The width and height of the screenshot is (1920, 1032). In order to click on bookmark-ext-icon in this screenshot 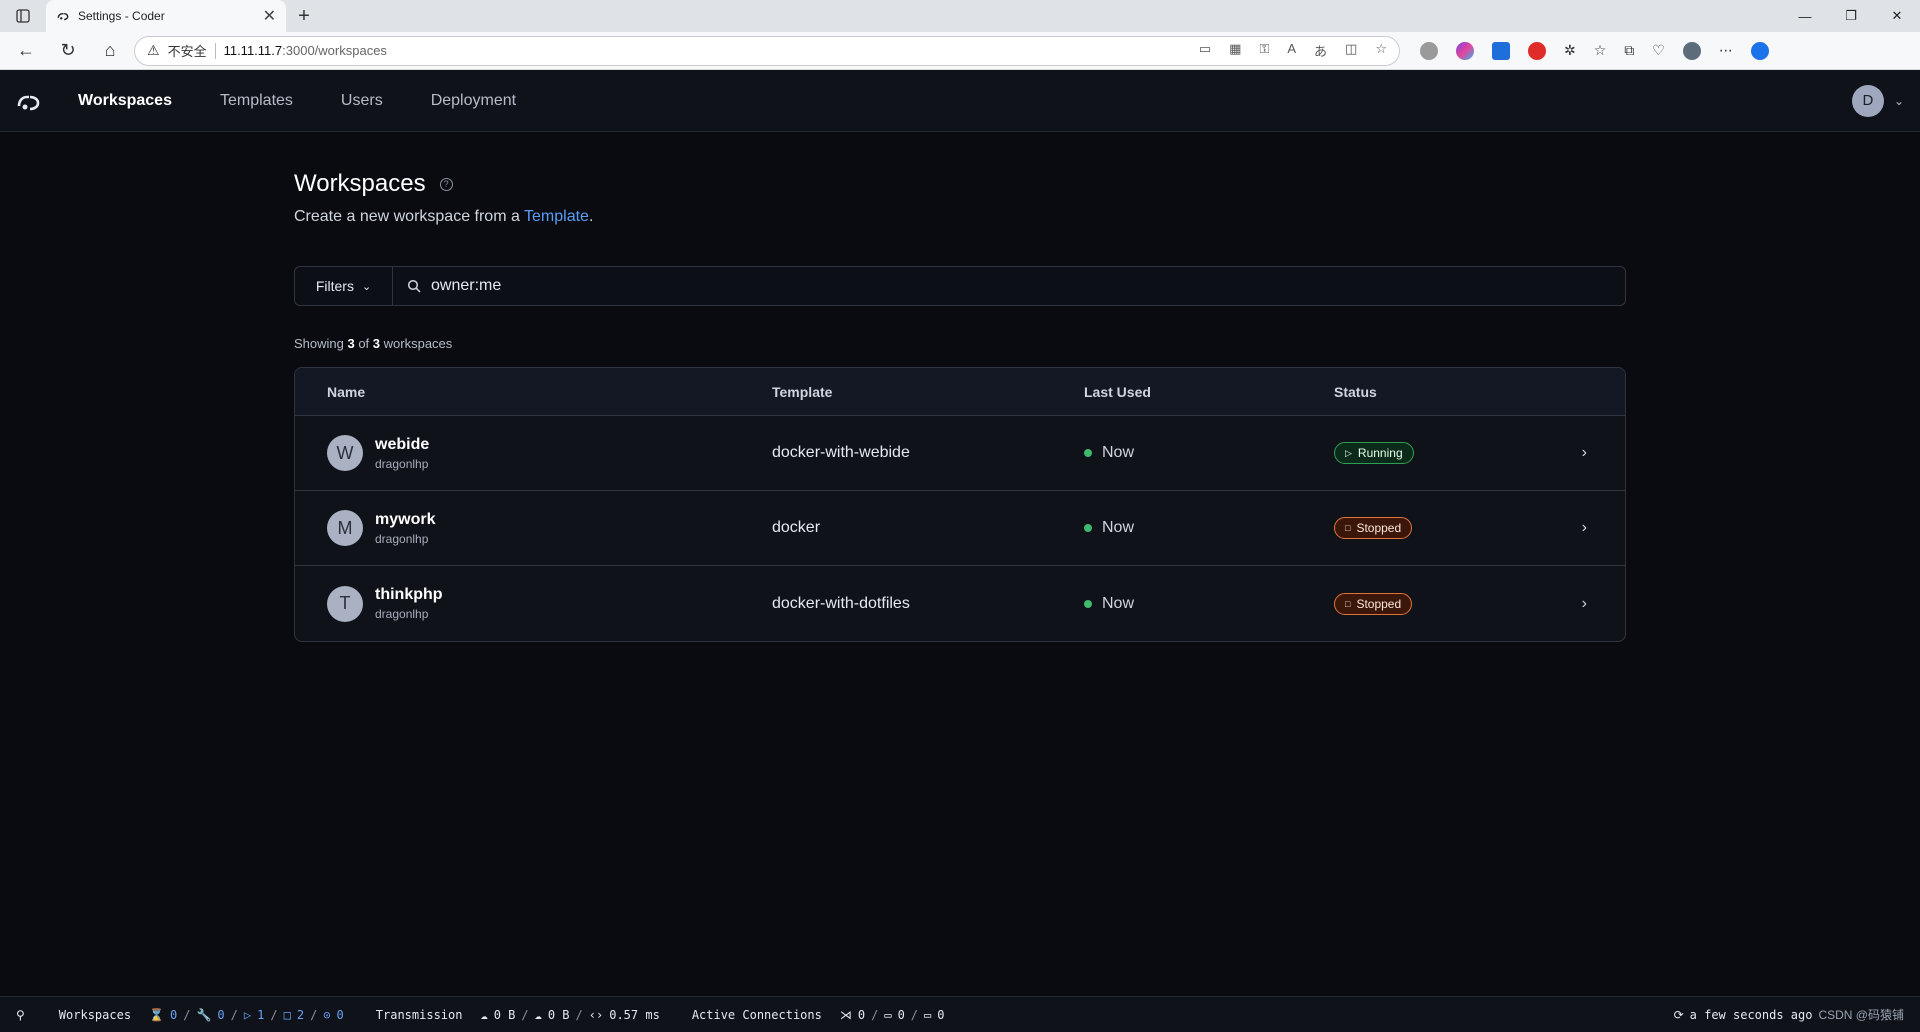, I will do `click(1501, 50)`.